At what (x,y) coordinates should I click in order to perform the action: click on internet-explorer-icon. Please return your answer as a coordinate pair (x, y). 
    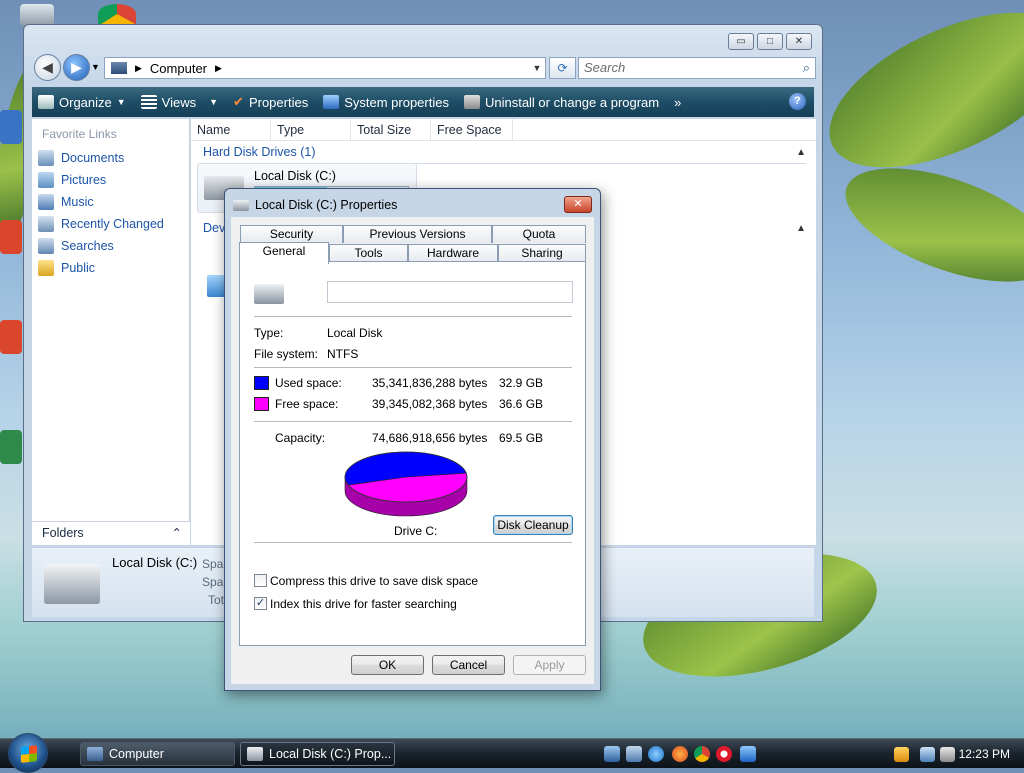
    Looking at the image, I should click on (656, 754).